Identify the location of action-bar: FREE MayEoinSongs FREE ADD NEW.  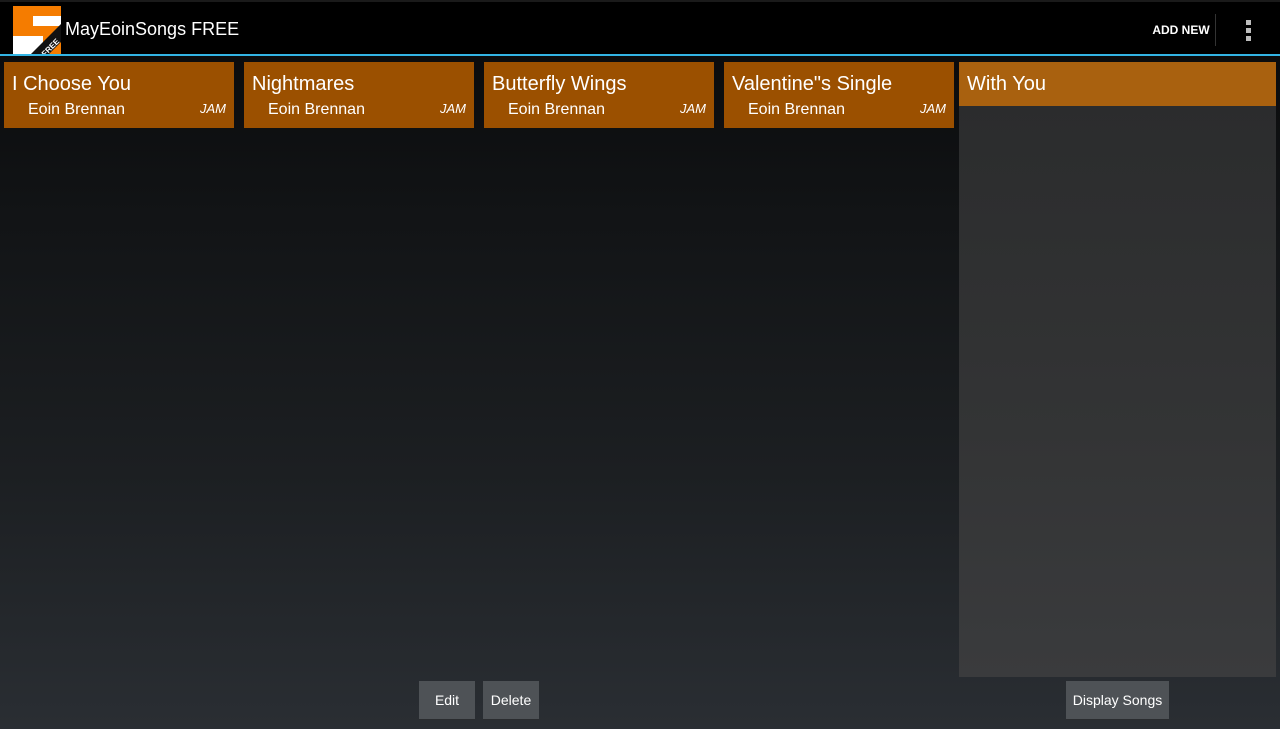
(640, 29).